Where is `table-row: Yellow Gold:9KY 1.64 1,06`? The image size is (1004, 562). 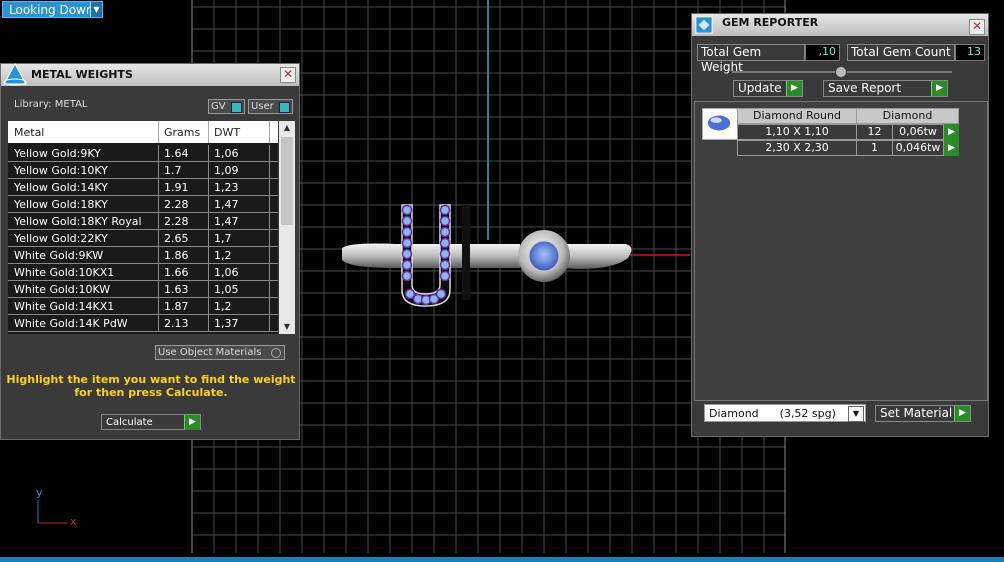
table-row: Yellow Gold:9KY 1.64 1,06 is located at coordinates (143, 153).